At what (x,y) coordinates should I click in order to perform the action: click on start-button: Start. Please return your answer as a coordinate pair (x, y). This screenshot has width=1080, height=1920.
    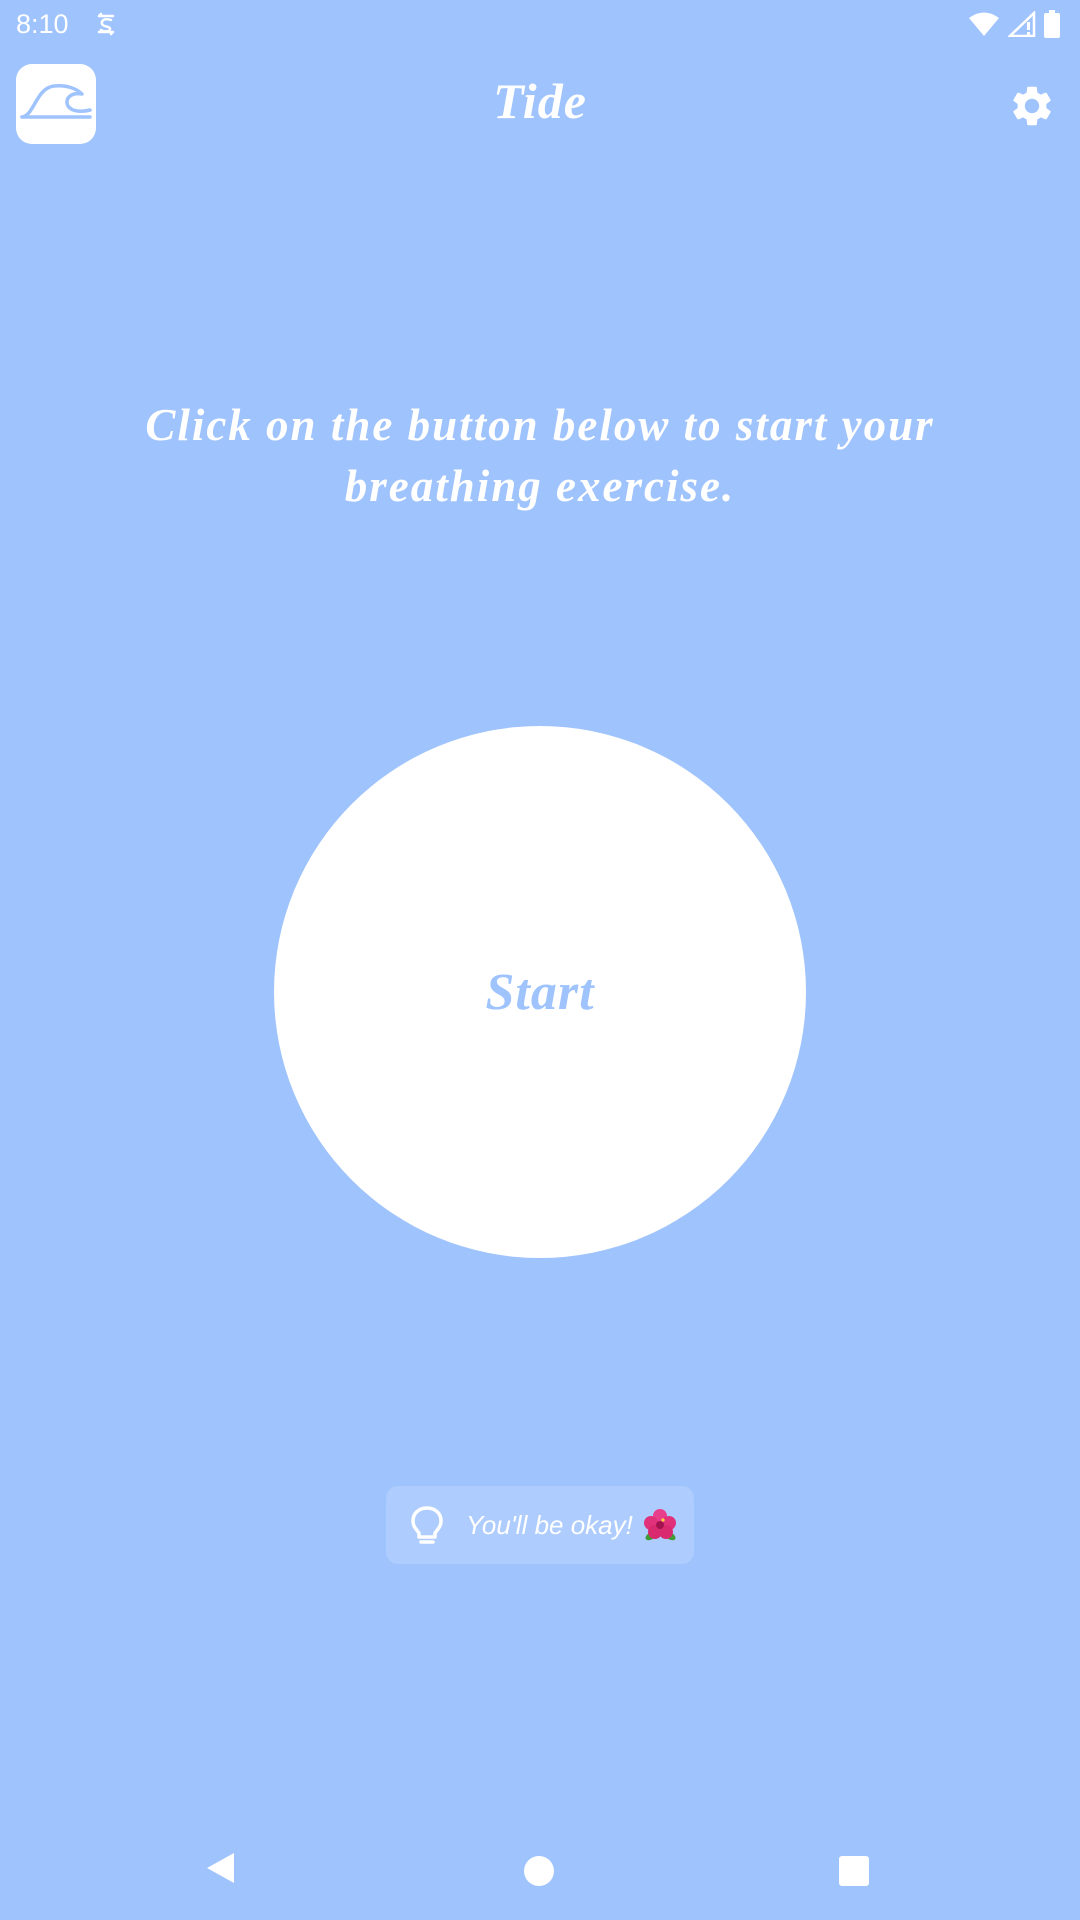
    Looking at the image, I should click on (540, 992).